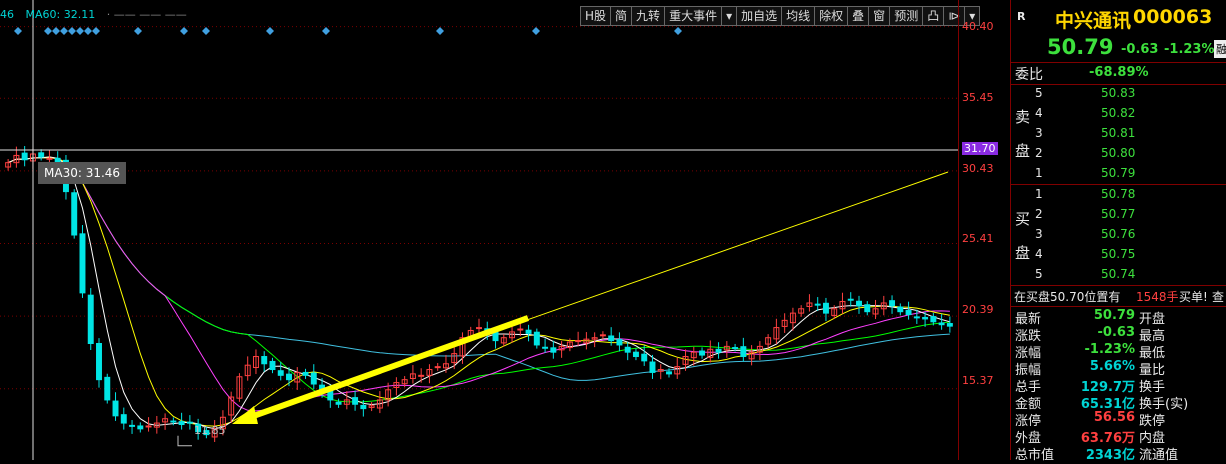 This screenshot has height=464, width=1226. I want to click on ma-legend-frag: 46, so click(7, 14).